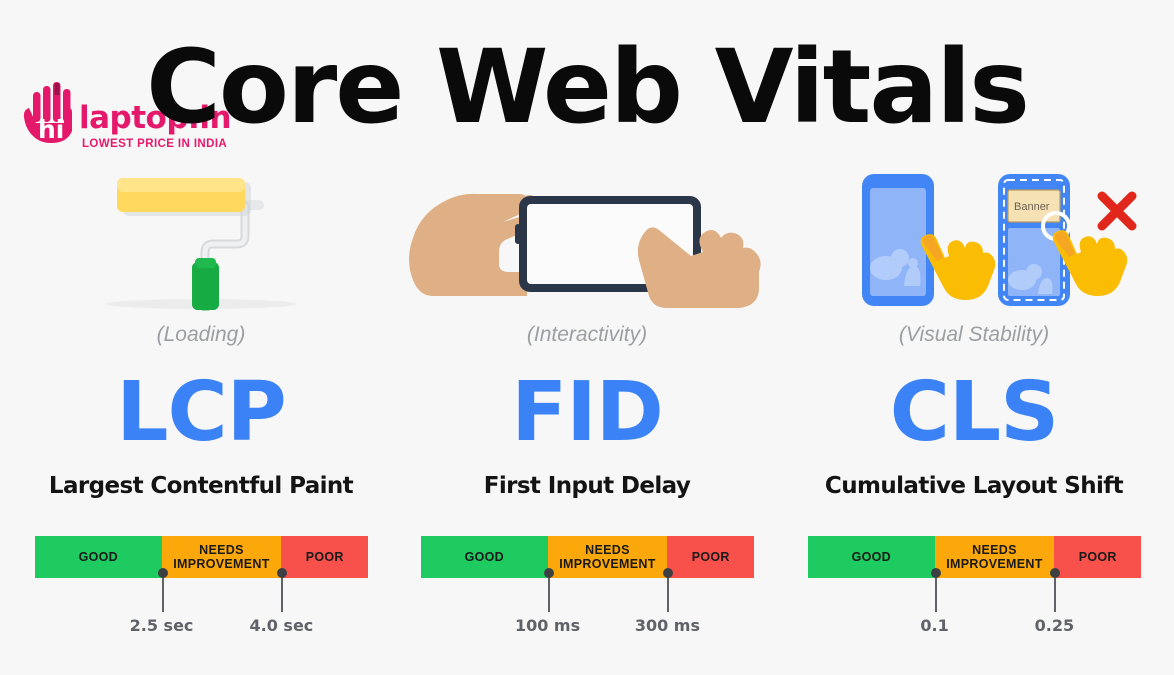 The width and height of the screenshot is (1174, 675). Describe the element at coordinates (974, 240) in the screenshot. I see `layout-shift-phones-illustration: Banner` at that location.